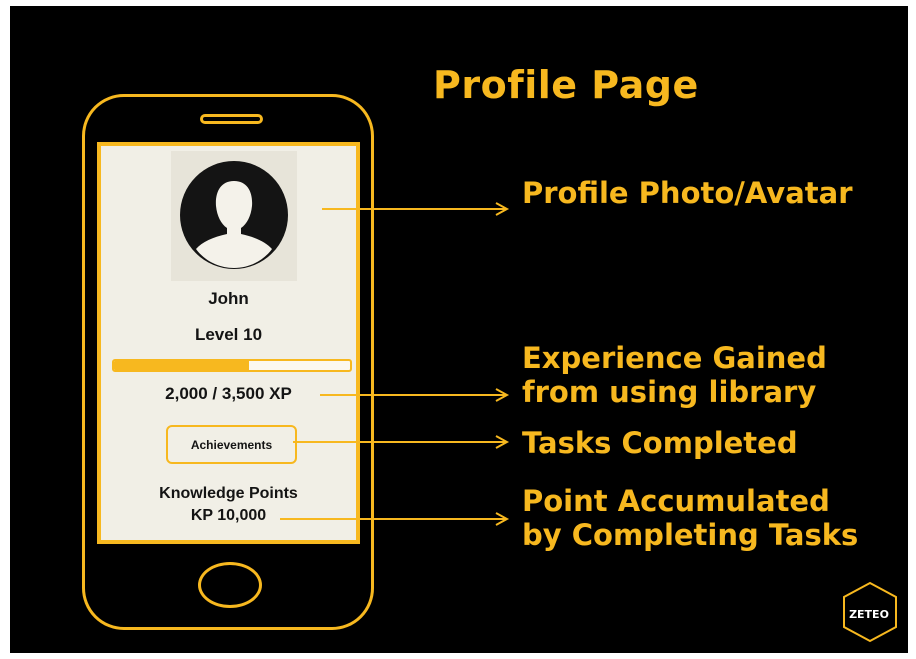  Describe the element at coordinates (660, 443) in the screenshot. I see `label-tasks-completed: Tasks Completed` at that location.